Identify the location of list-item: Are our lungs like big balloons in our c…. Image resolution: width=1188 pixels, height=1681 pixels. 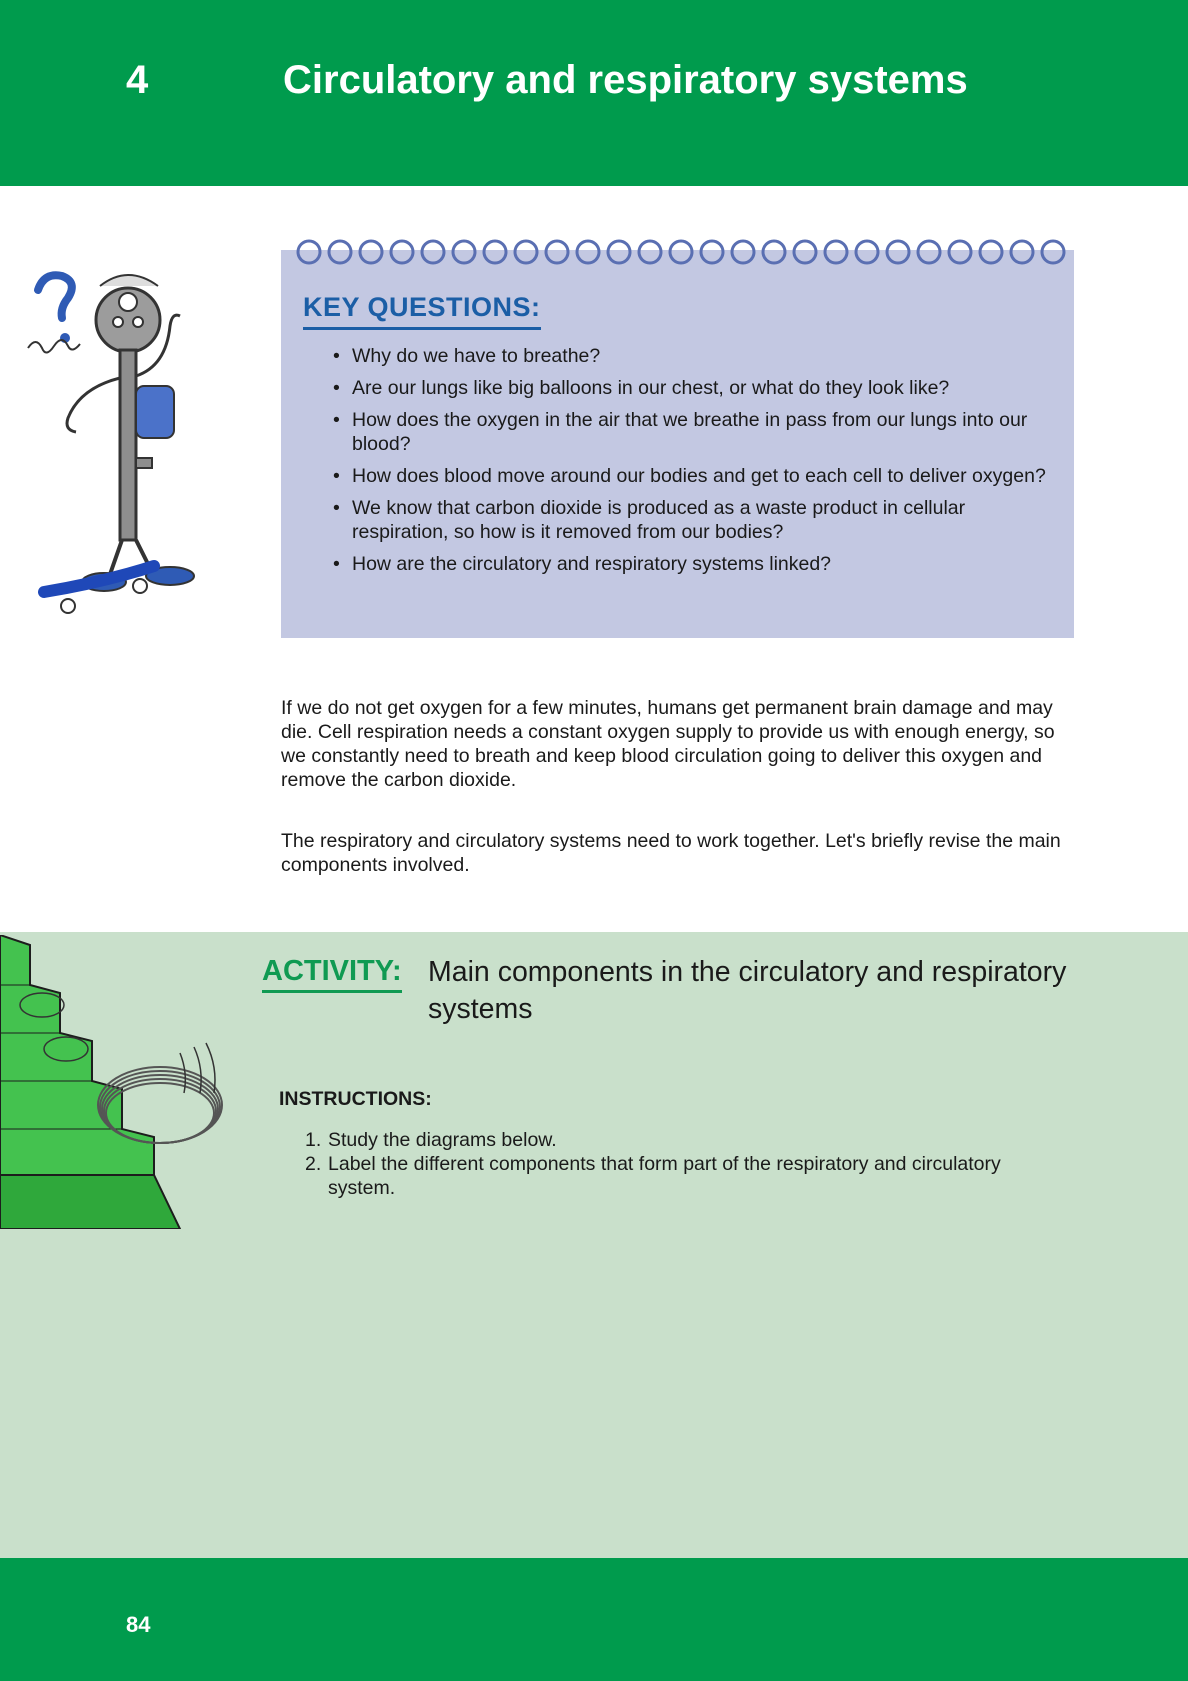
(695, 388).